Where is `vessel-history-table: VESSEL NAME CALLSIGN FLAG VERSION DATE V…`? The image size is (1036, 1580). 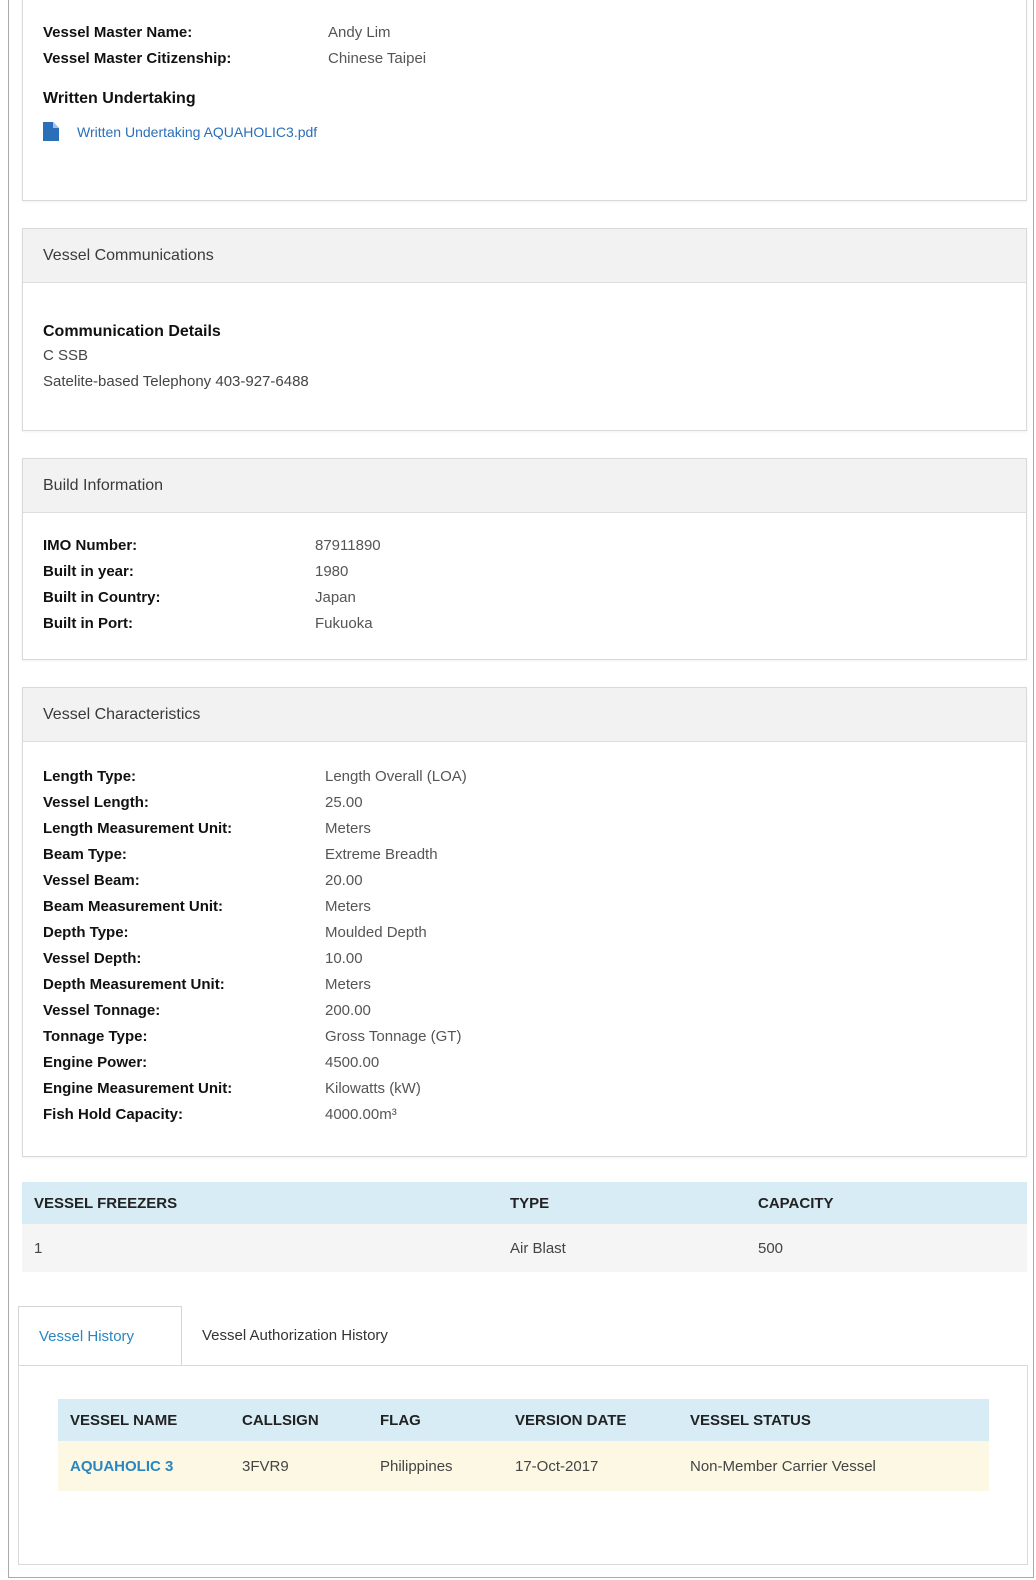
vessel-history-table: VESSEL NAME CALLSIGN FLAG VERSION DATE V… is located at coordinates (523, 1445).